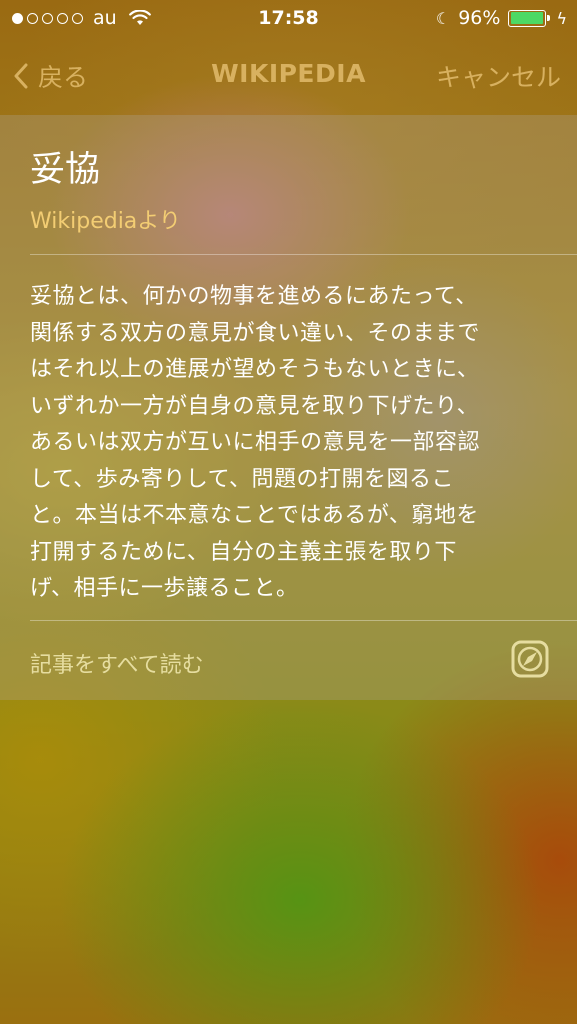 The width and height of the screenshot is (577, 1024). Describe the element at coordinates (288, 19) in the screenshot. I see `status-bar: au 17:58 ☾ 96% ϟ` at that location.